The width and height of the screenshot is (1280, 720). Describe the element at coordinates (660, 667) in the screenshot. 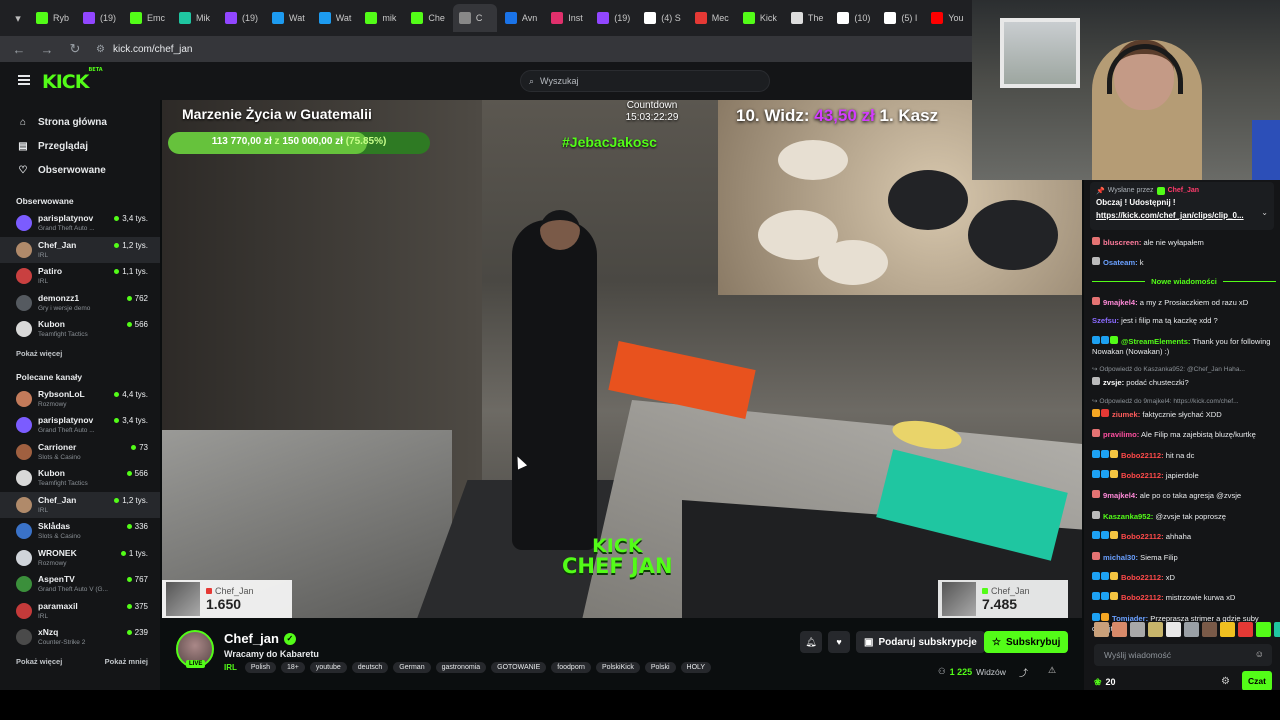

I see `stream-tag: Polski` at that location.